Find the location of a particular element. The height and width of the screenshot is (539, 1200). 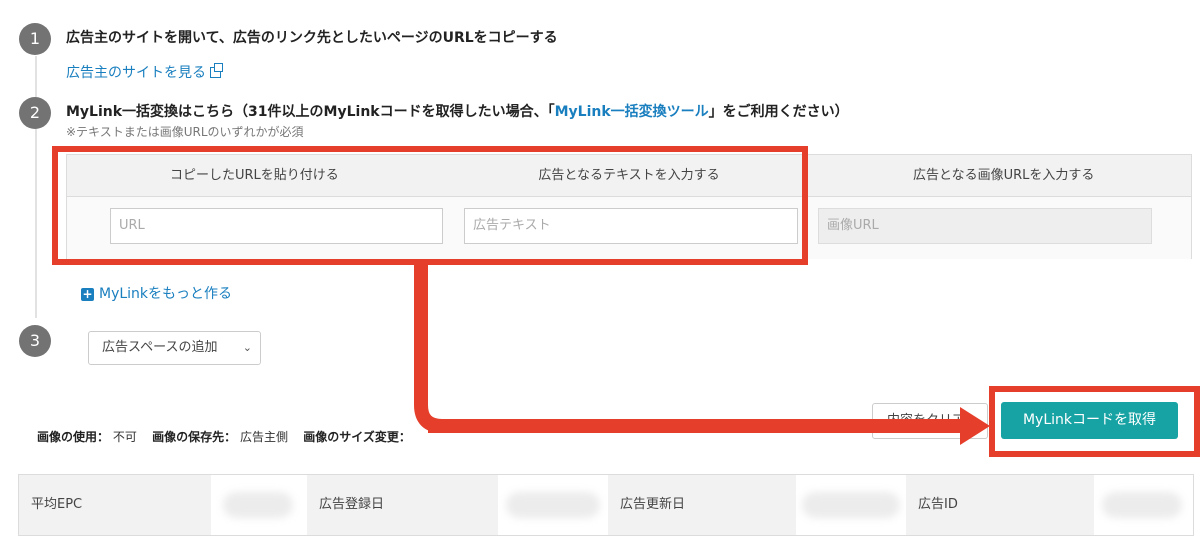

plus-square-icon: + is located at coordinates (87, 294).